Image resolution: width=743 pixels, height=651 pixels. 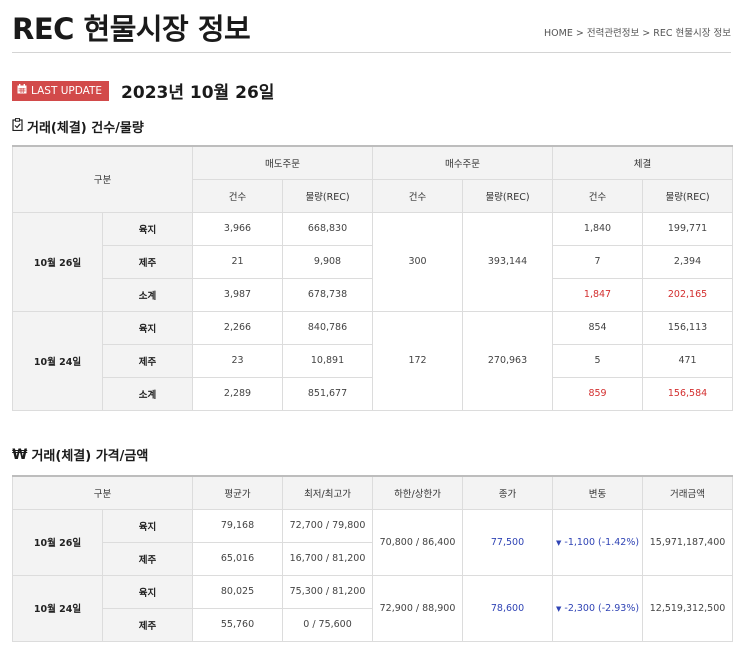 I want to click on last-update-date: 2023년 10월 26일, so click(x=198, y=93).